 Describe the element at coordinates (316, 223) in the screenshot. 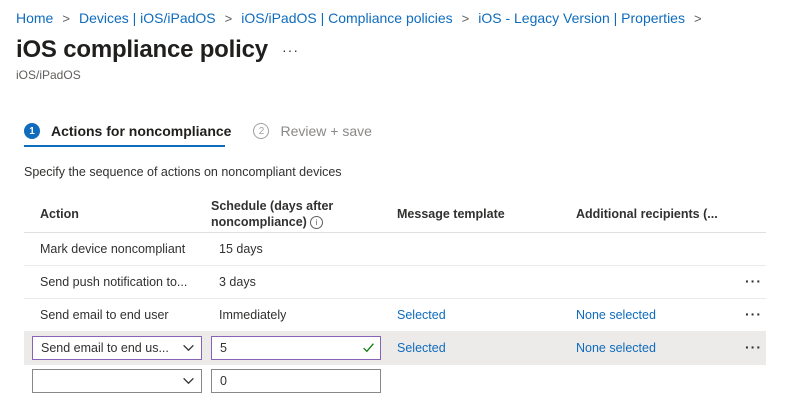

I see `info-icon: i` at that location.